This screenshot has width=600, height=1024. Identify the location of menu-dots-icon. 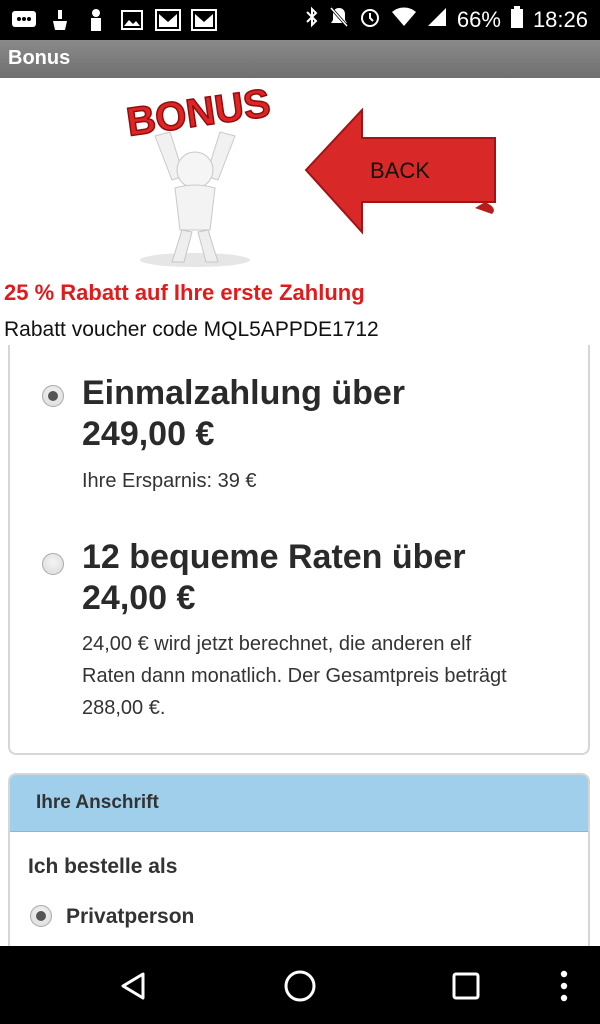
(564, 986).